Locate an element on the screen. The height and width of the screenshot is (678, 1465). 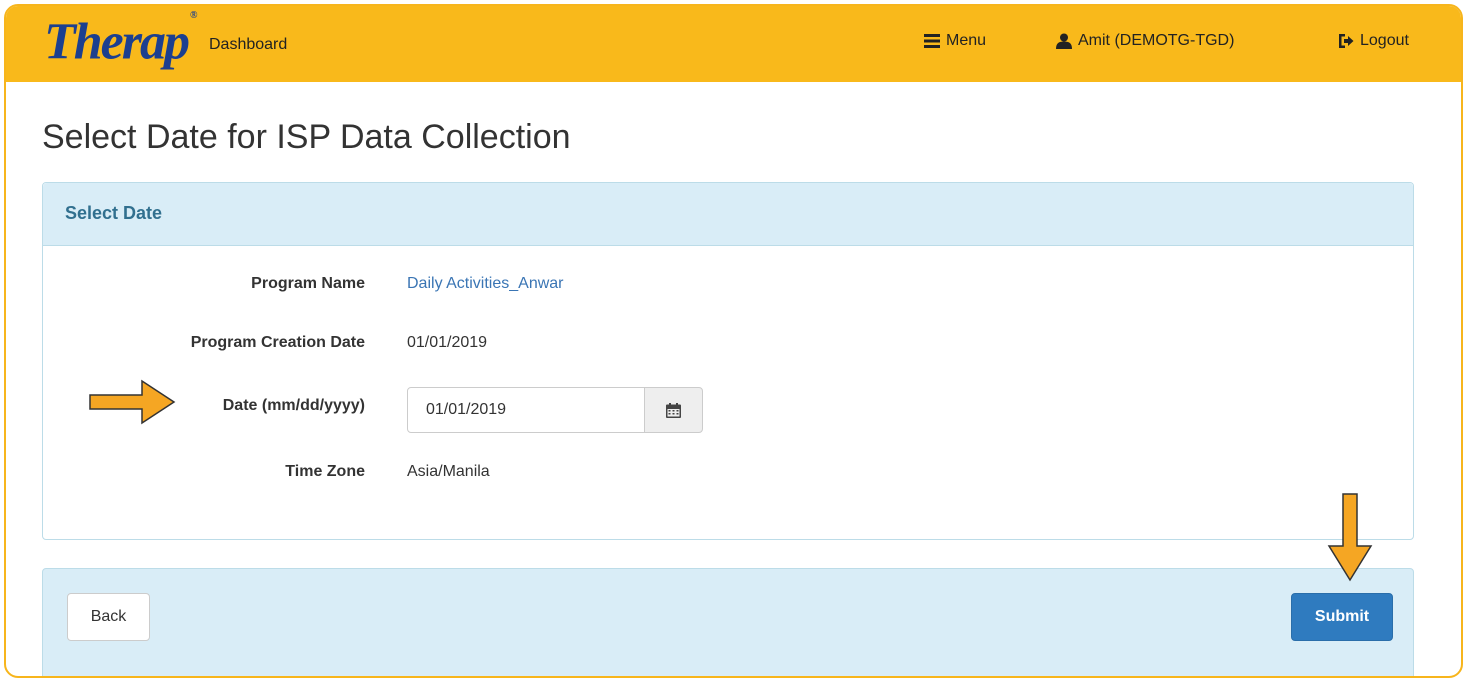
timezone-value: Asia/Manila is located at coordinates (448, 471).